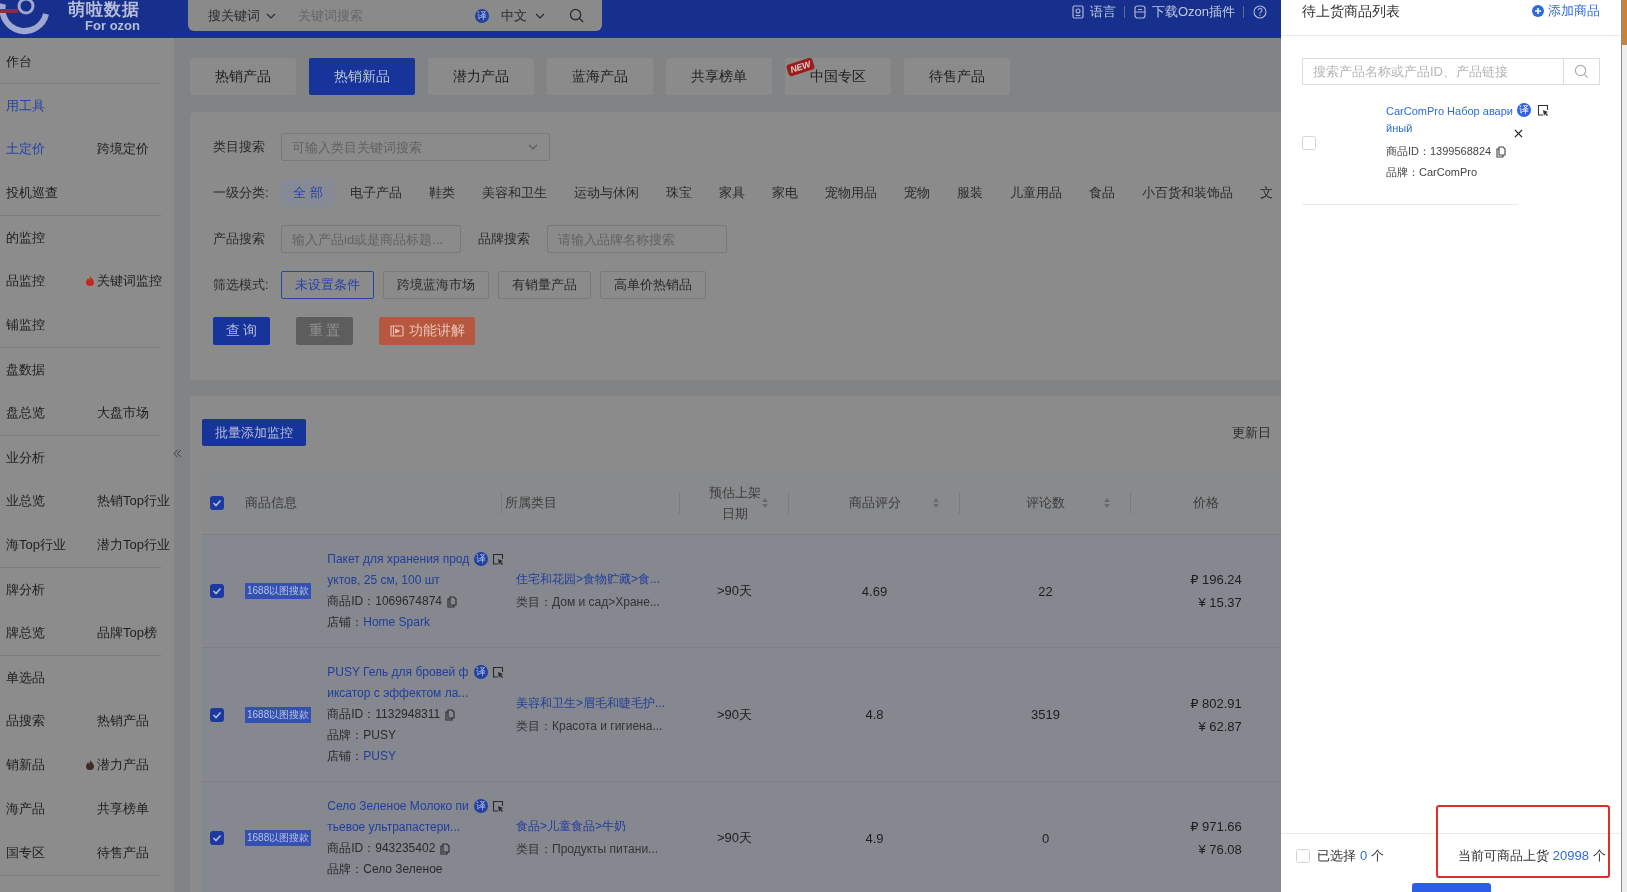 The height and width of the screenshot is (892, 1627). I want to click on tab: 待售产品, so click(957, 76).